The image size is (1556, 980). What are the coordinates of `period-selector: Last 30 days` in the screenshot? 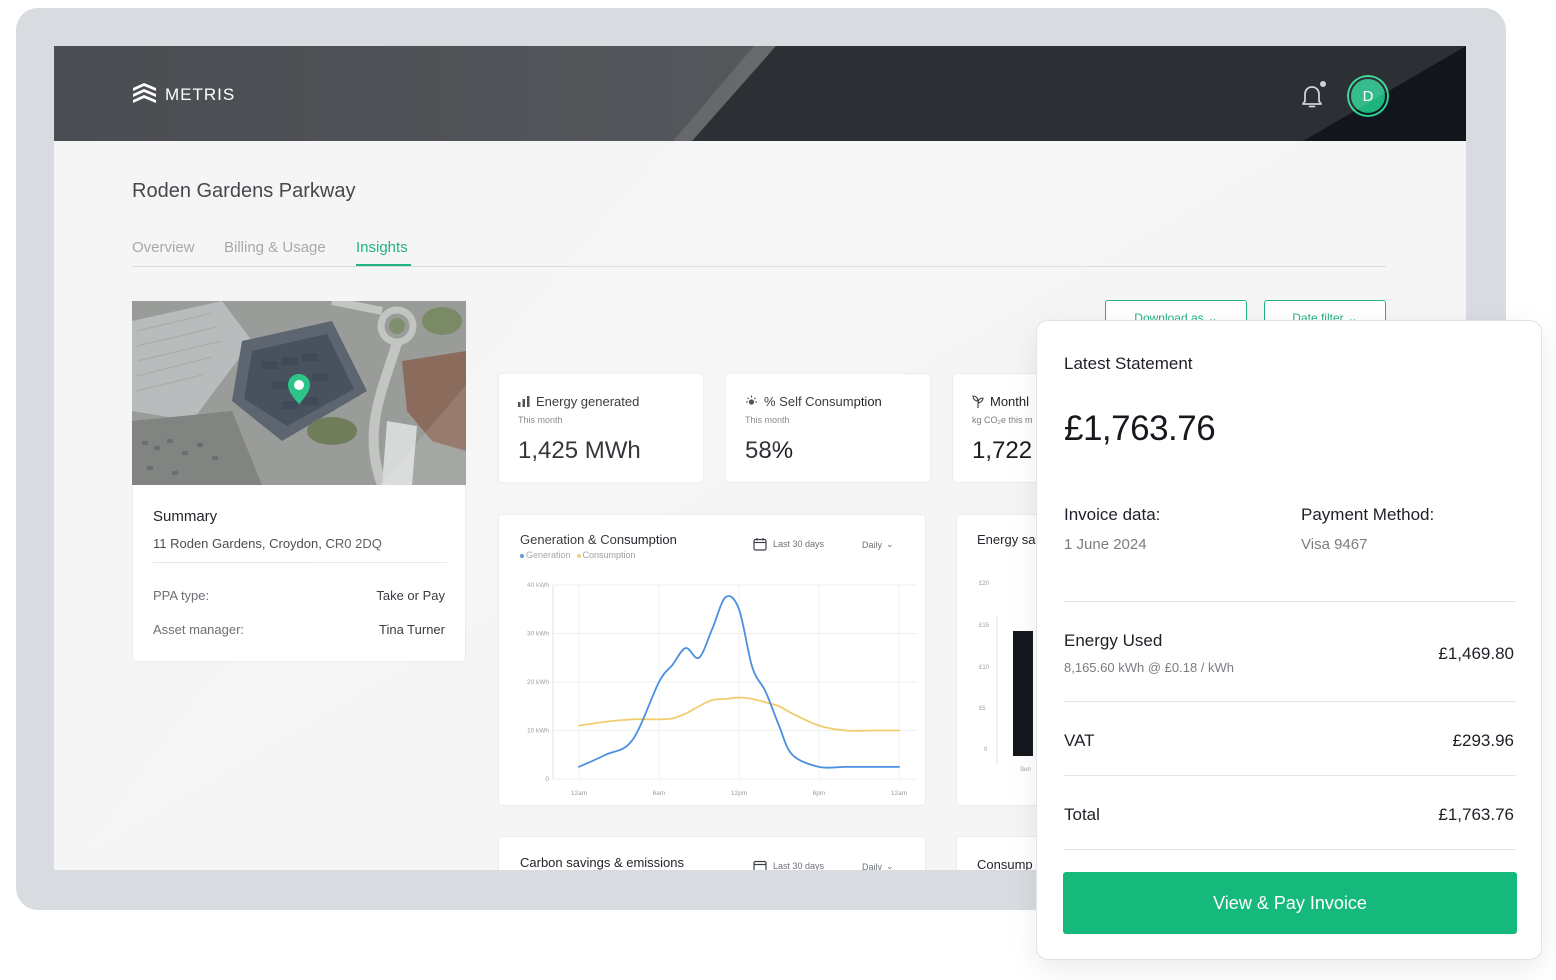 It's located at (788, 544).